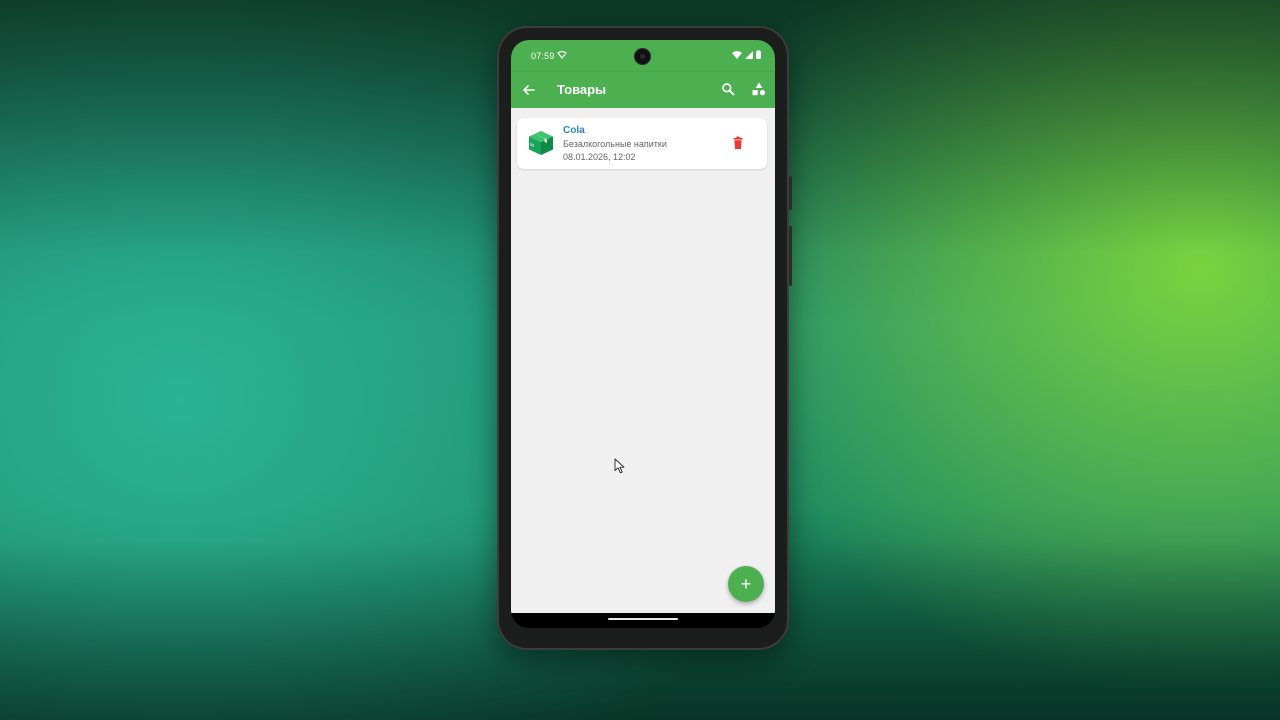  I want to click on app-bar: Товары, so click(643, 90).